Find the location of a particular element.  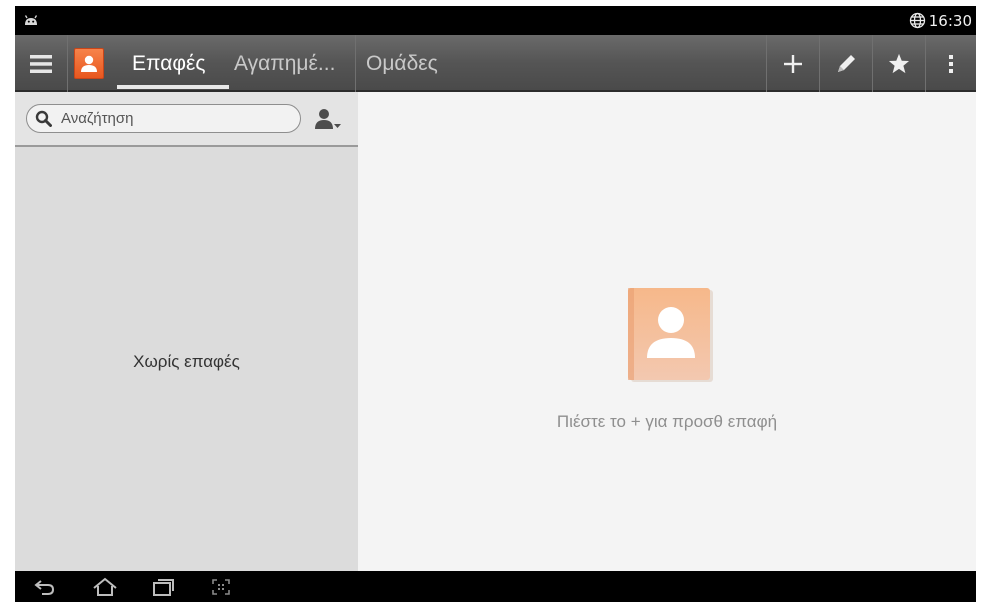

person-dropdown-icon is located at coordinates (328, 119).